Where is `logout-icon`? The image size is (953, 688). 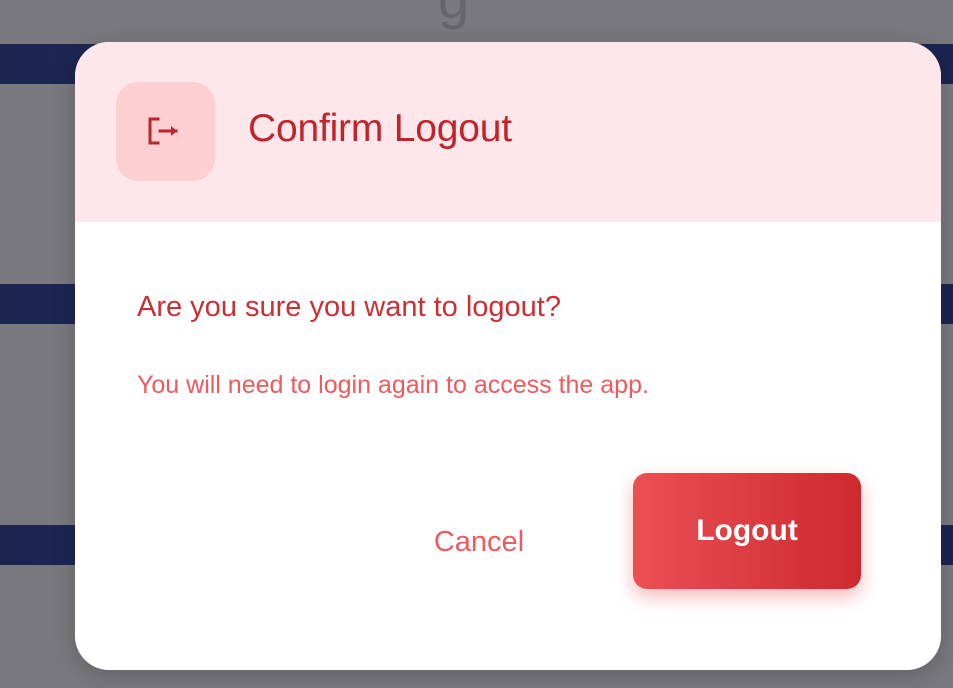 logout-icon is located at coordinates (163, 131).